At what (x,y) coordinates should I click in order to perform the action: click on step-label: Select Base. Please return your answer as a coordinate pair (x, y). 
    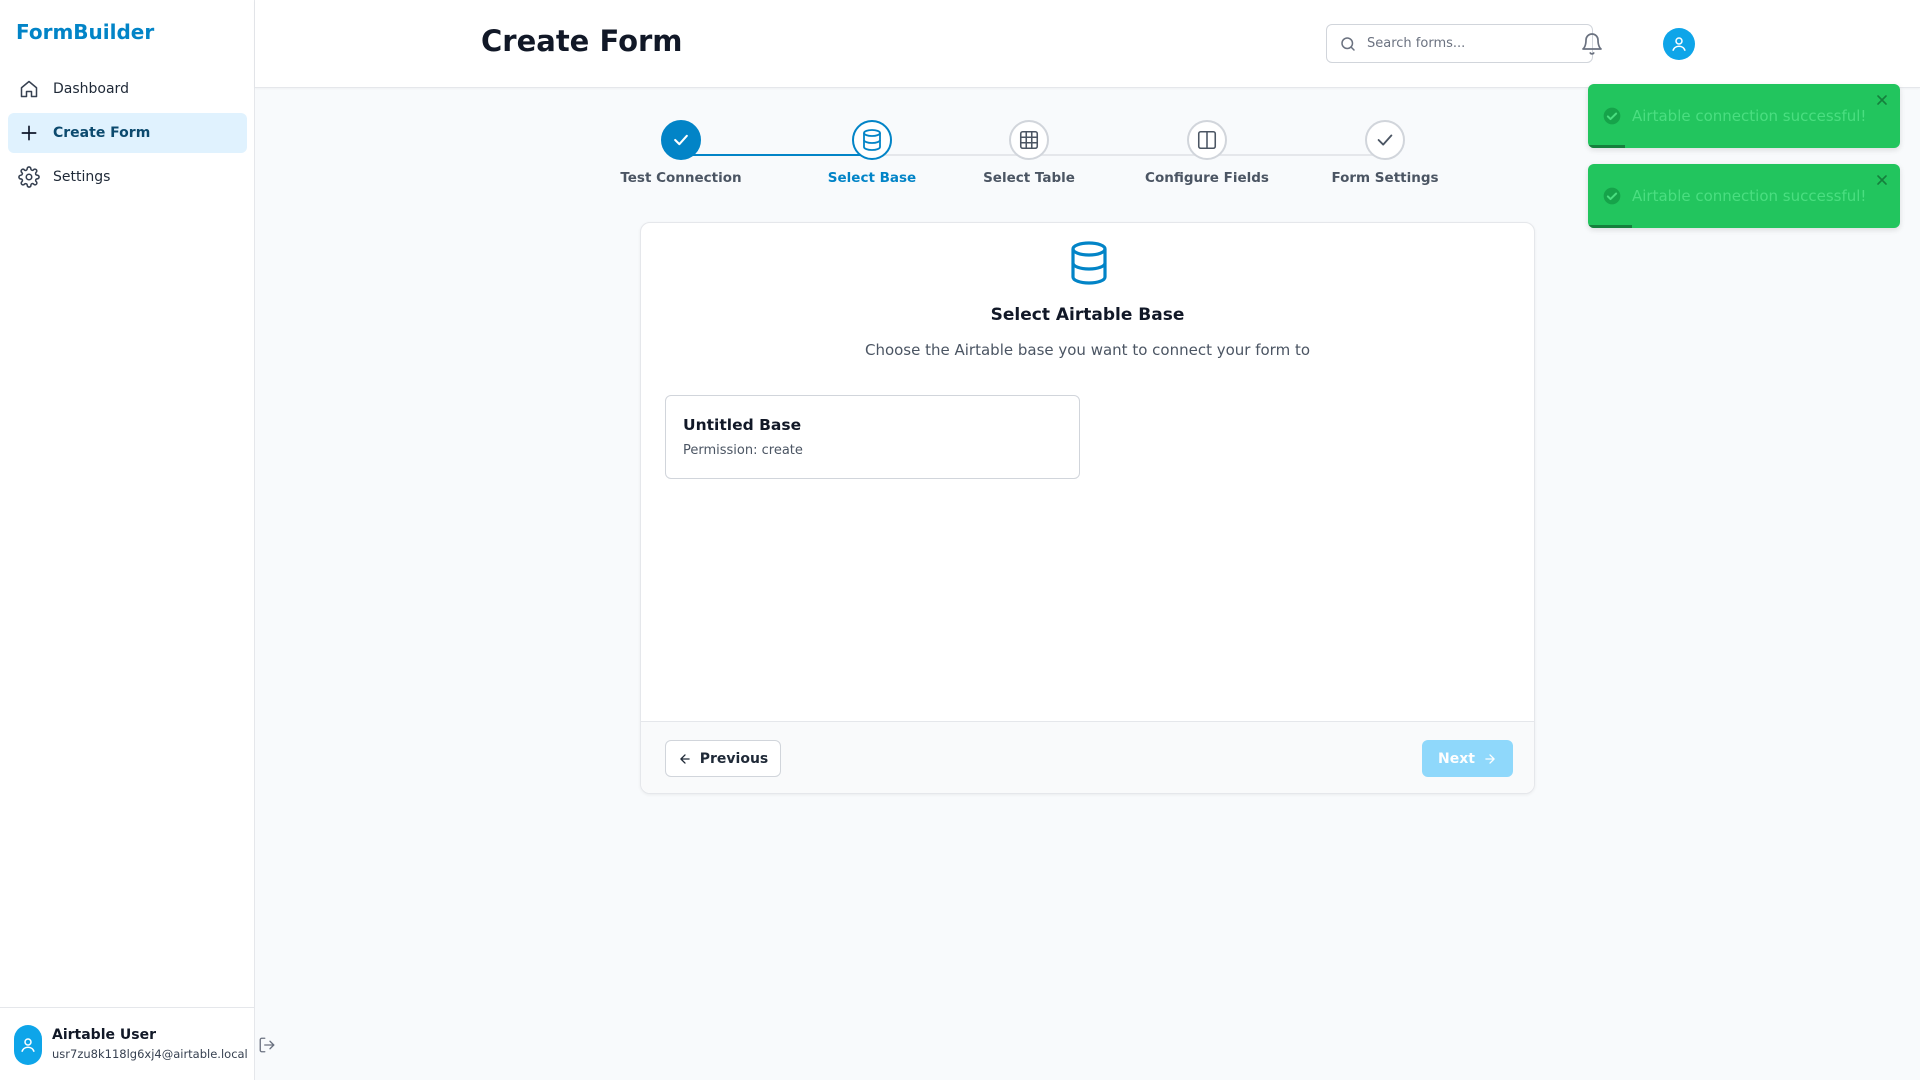
    Looking at the image, I should click on (872, 178).